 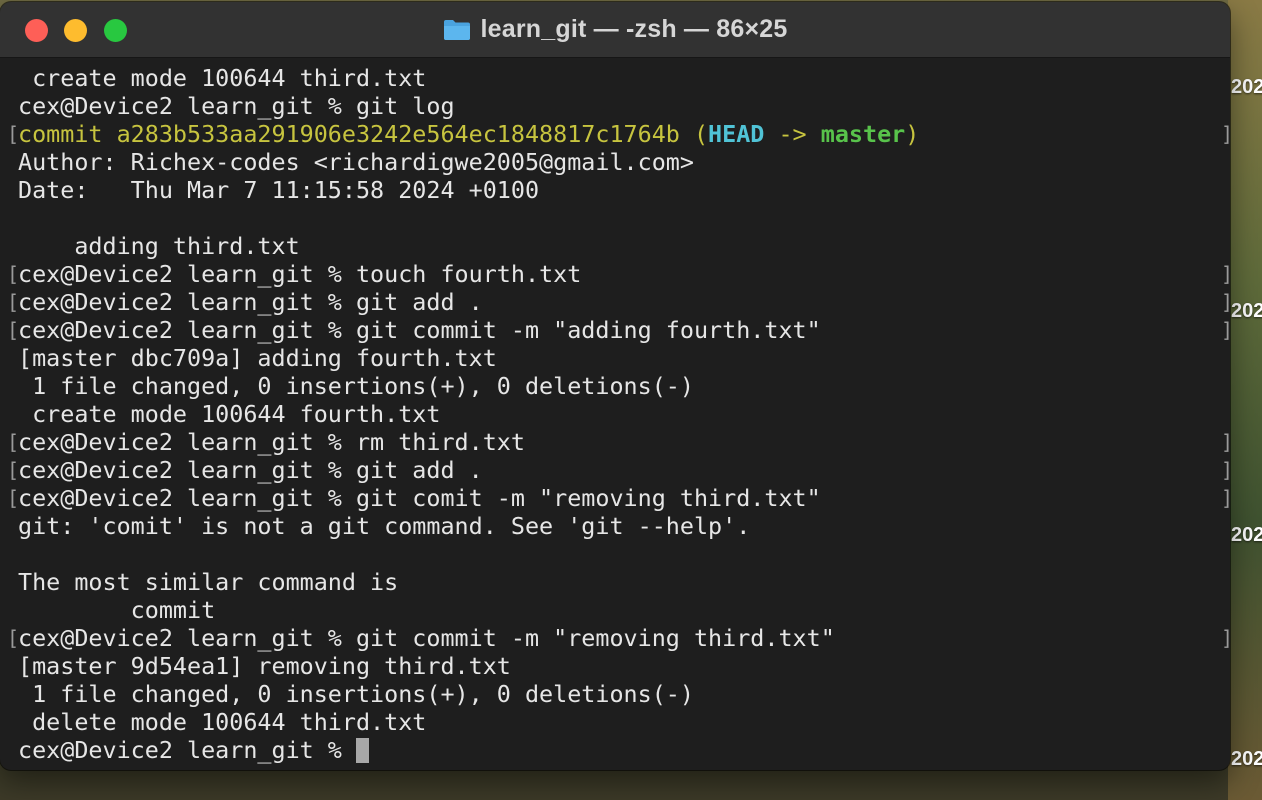 What do you see at coordinates (456, 29) in the screenshot?
I see `folder-icon` at bounding box center [456, 29].